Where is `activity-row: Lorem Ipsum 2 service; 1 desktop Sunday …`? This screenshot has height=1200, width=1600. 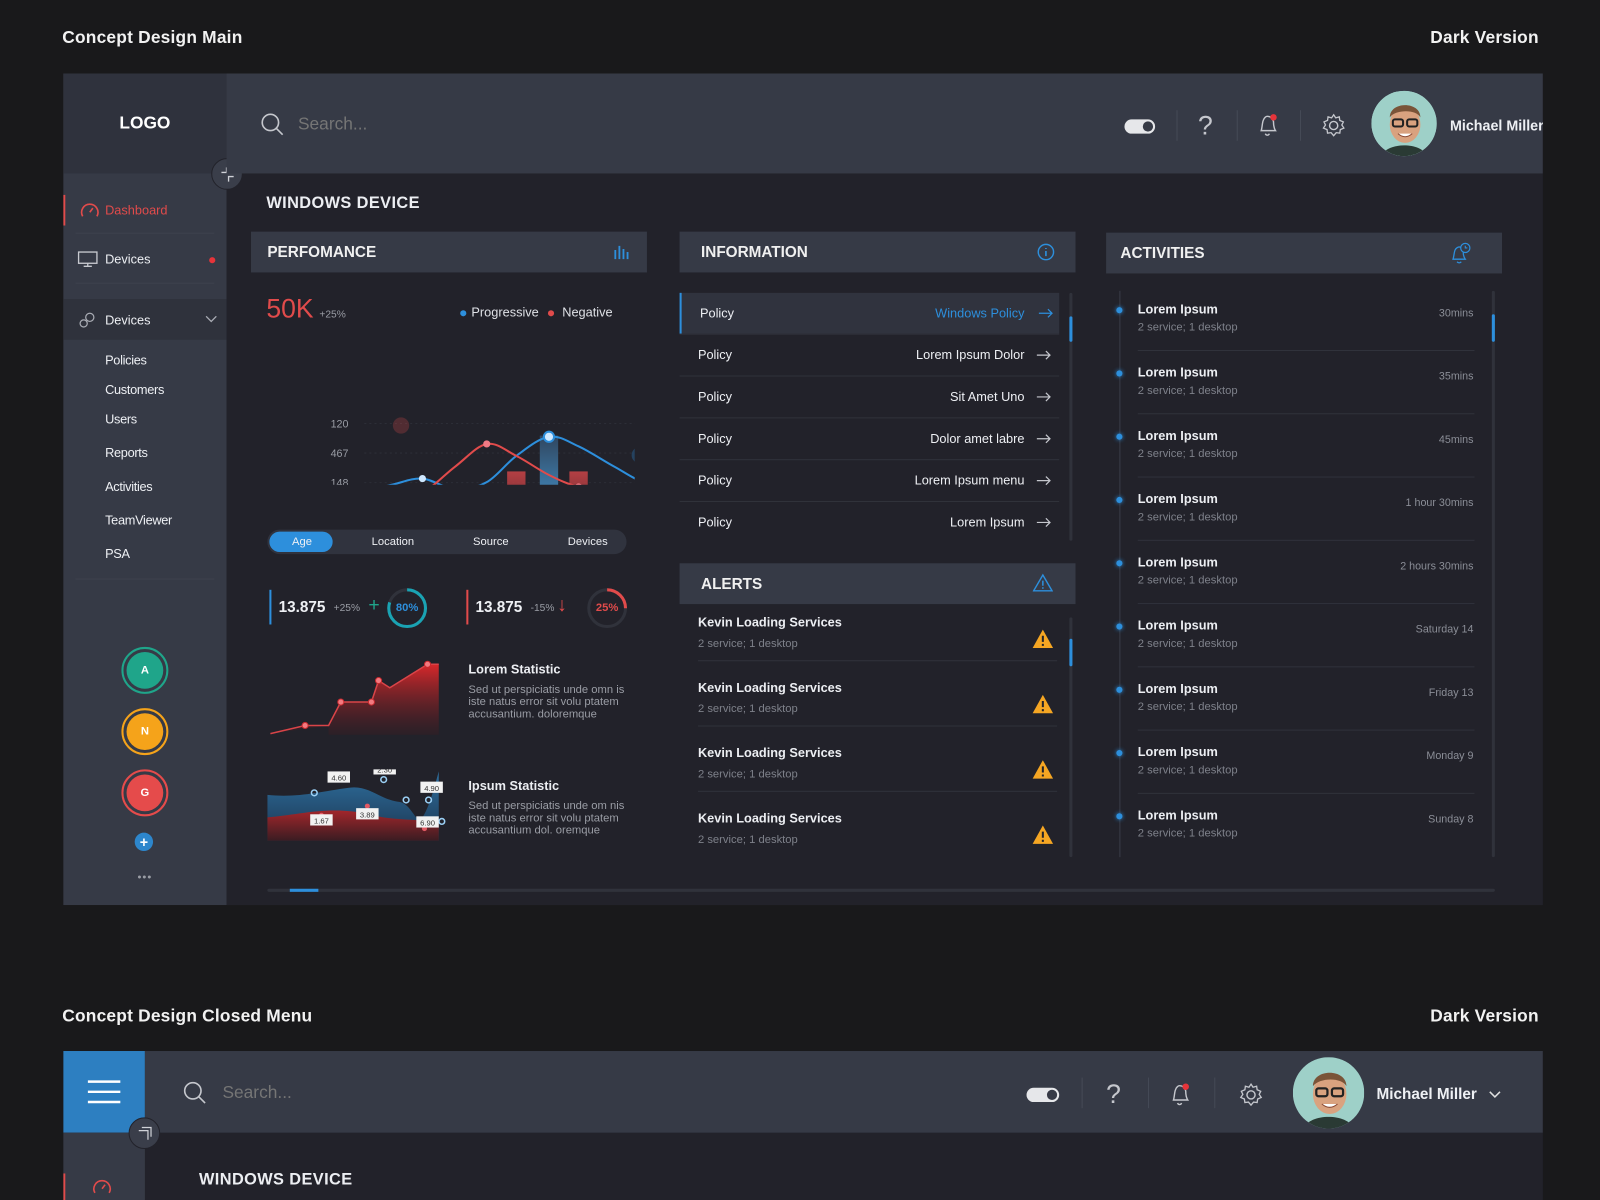
activity-row: Lorem Ipsum 2 service; 1 desktop Sunday … is located at coordinates (1294, 833).